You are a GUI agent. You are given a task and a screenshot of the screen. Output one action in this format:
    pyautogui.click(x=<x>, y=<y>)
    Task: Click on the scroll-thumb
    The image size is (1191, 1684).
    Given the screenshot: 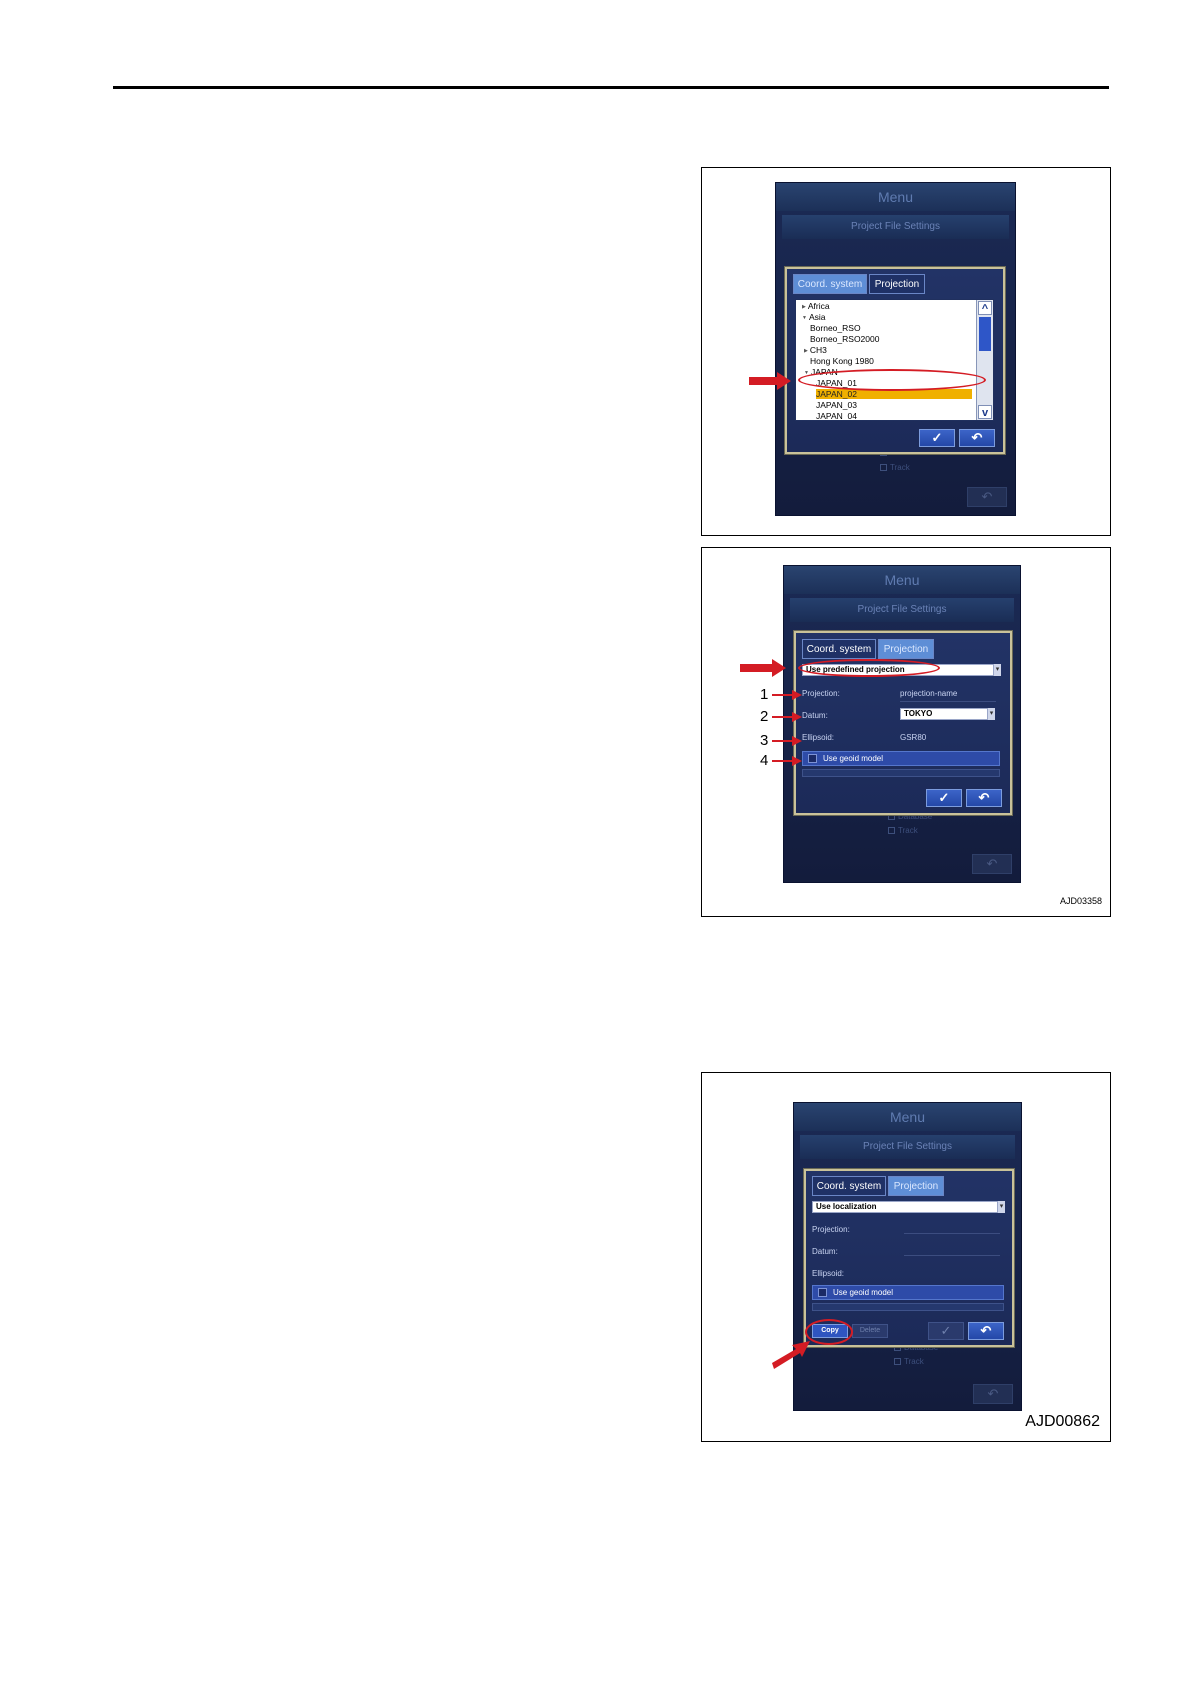 What is the action you would take?
    pyautogui.click(x=985, y=334)
    